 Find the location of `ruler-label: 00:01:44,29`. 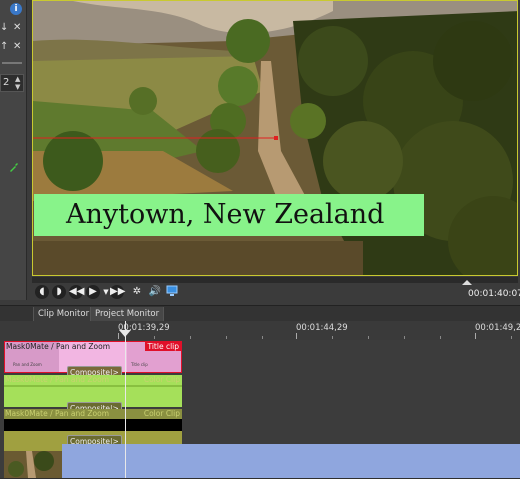

ruler-label: 00:01:44,29 is located at coordinates (322, 328).